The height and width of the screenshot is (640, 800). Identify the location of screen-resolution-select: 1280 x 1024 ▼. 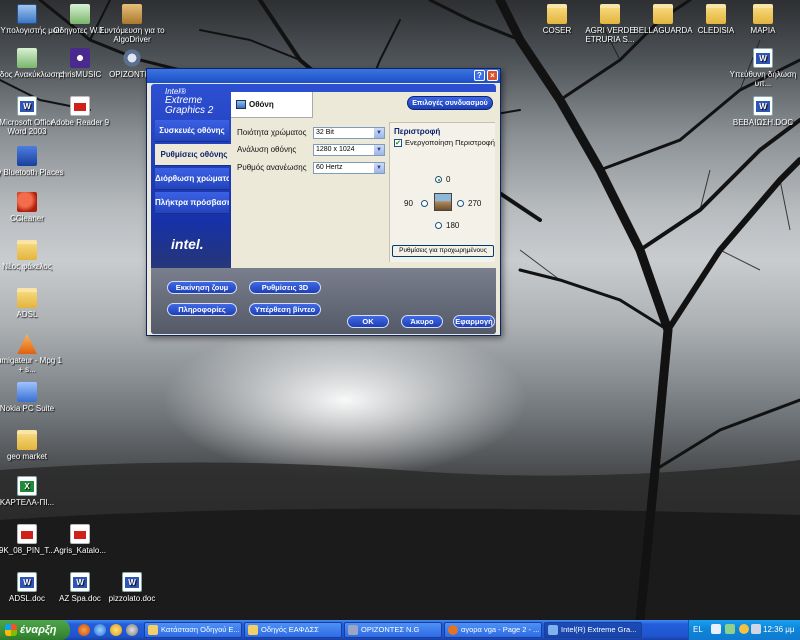
(349, 150).